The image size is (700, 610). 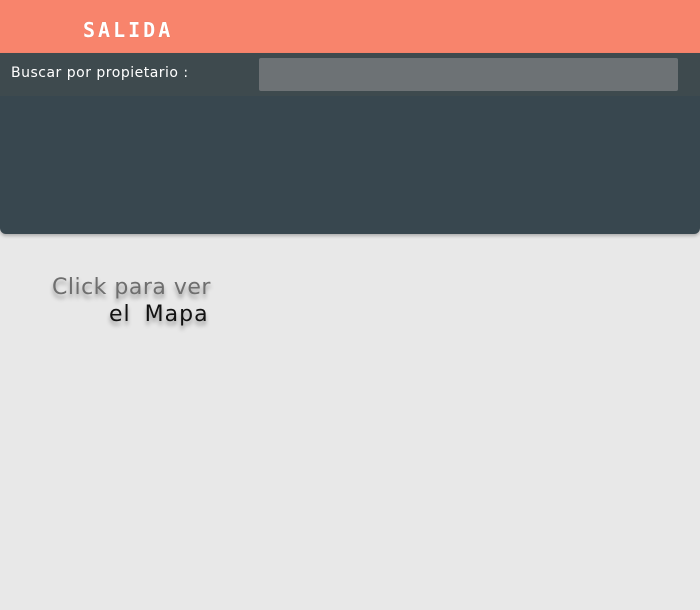 What do you see at coordinates (350, 26) in the screenshot?
I see `app-header: SALIDA` at bounding box center [350, 26].